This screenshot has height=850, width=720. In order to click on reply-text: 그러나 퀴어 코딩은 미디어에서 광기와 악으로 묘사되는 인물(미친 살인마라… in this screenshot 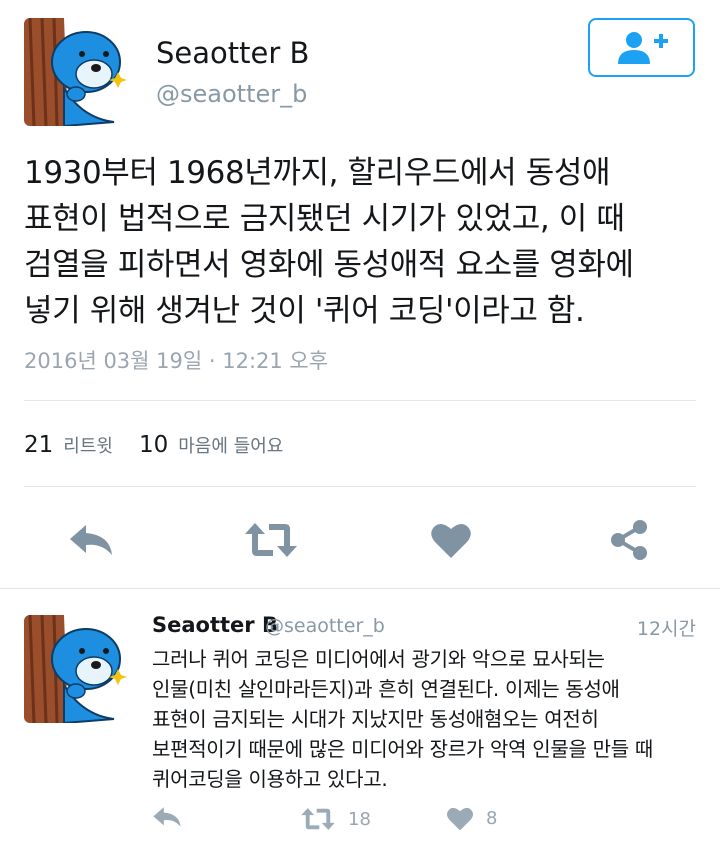, I will do `click(402, 719)`.